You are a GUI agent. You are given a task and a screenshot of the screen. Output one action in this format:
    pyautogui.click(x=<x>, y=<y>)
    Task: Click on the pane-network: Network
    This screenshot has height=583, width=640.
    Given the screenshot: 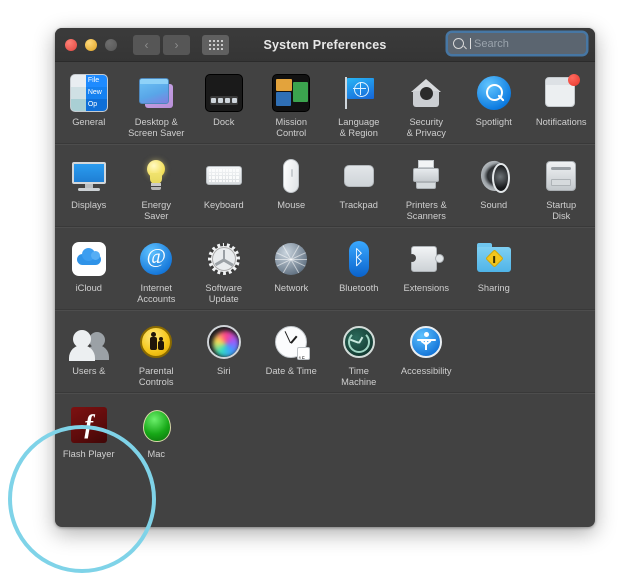 What is the action you would take?
    pyautogui.click(x=292, y=270)
    